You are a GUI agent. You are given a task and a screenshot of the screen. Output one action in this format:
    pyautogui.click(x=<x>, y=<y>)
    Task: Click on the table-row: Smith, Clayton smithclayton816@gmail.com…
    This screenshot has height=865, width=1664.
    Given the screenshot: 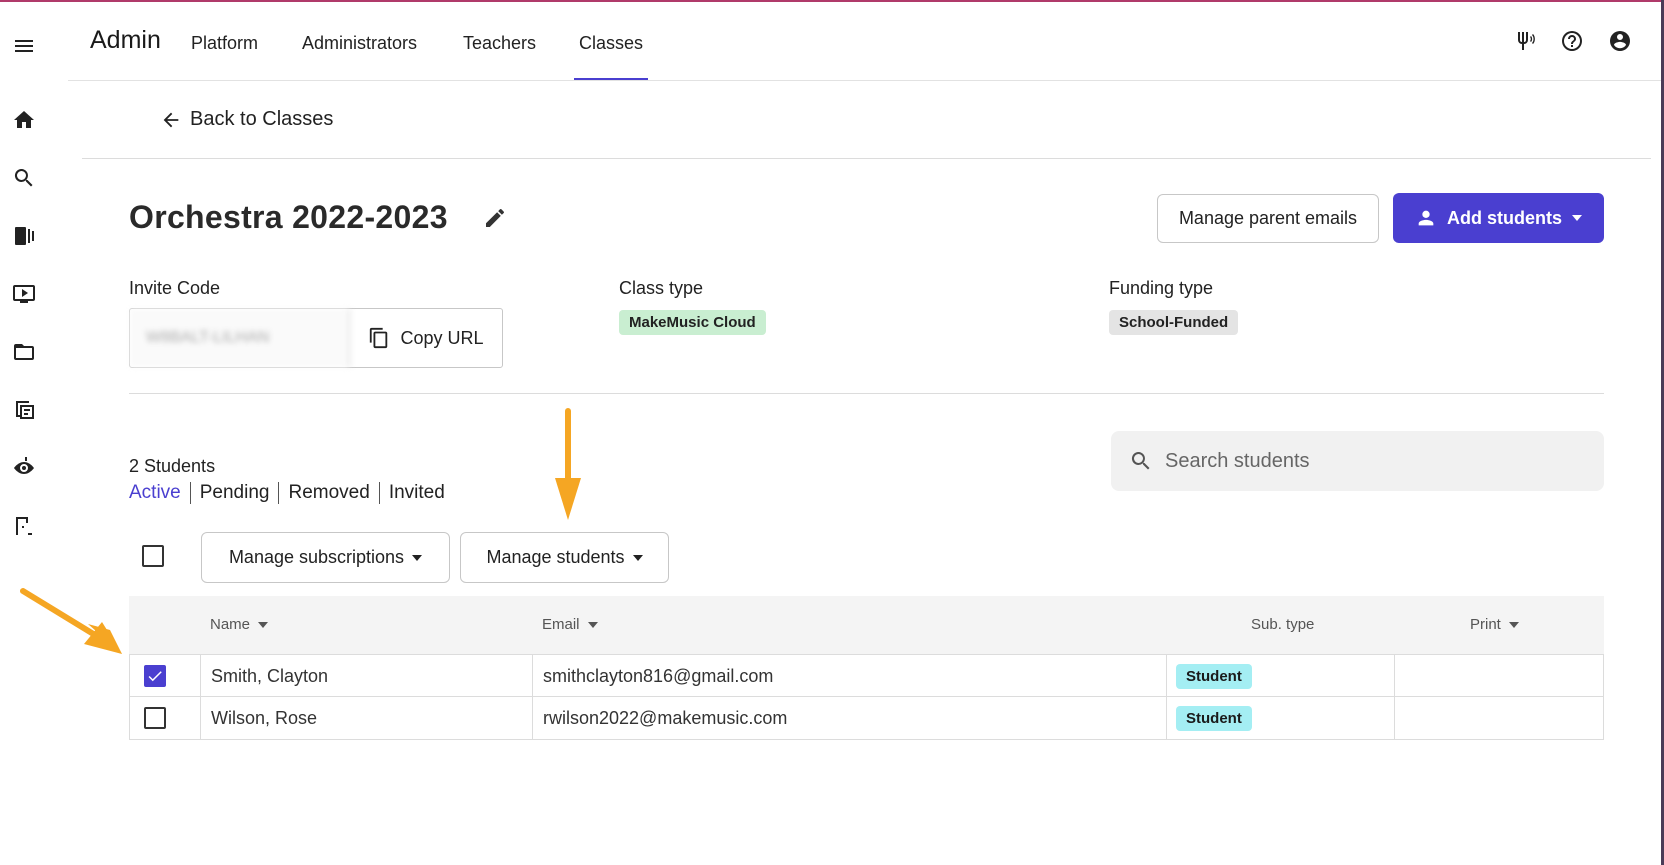 What is the action you would take?
    pyautogui.click(x=866, y=675)
    